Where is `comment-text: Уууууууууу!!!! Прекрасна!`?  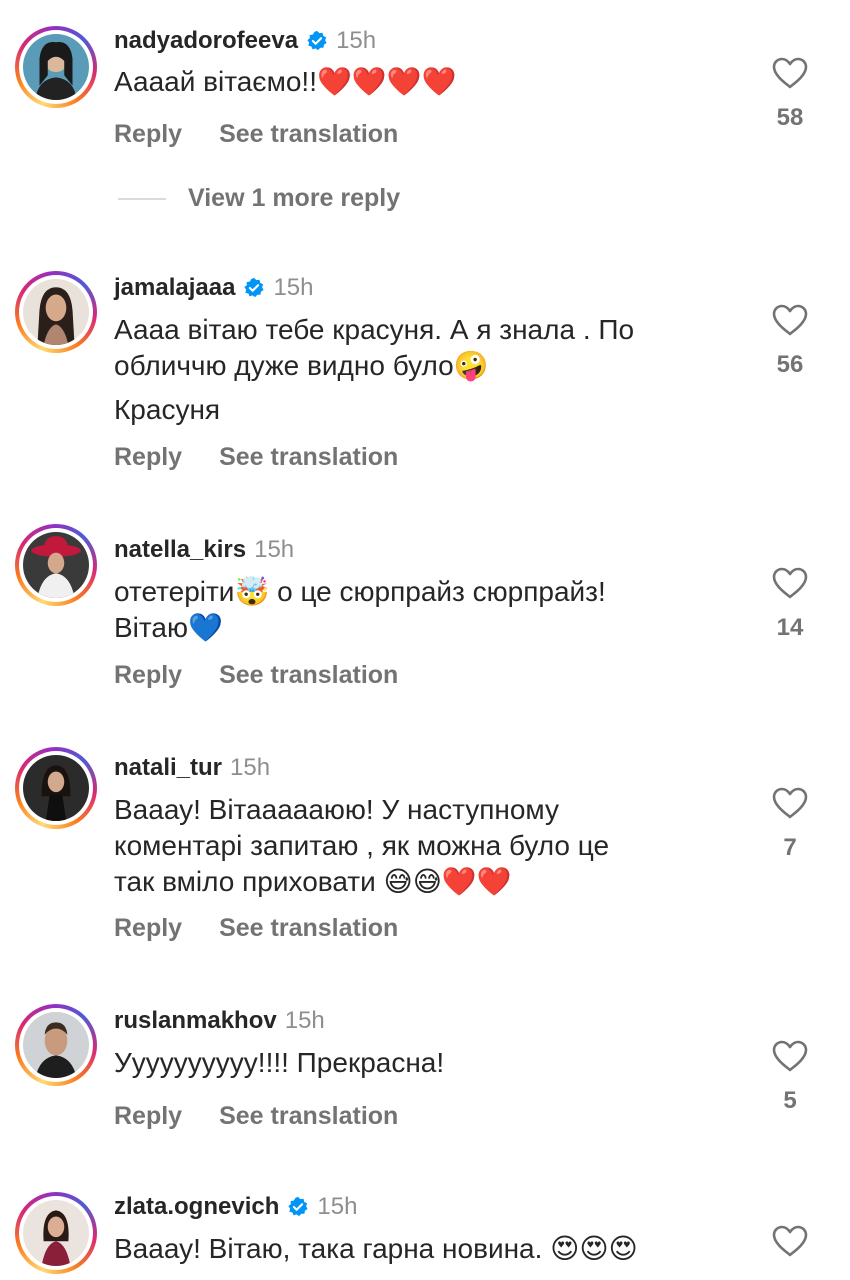
comment-text: Уууууууууу!!!! Прекрасна! is located at coordinates (414, 1063).